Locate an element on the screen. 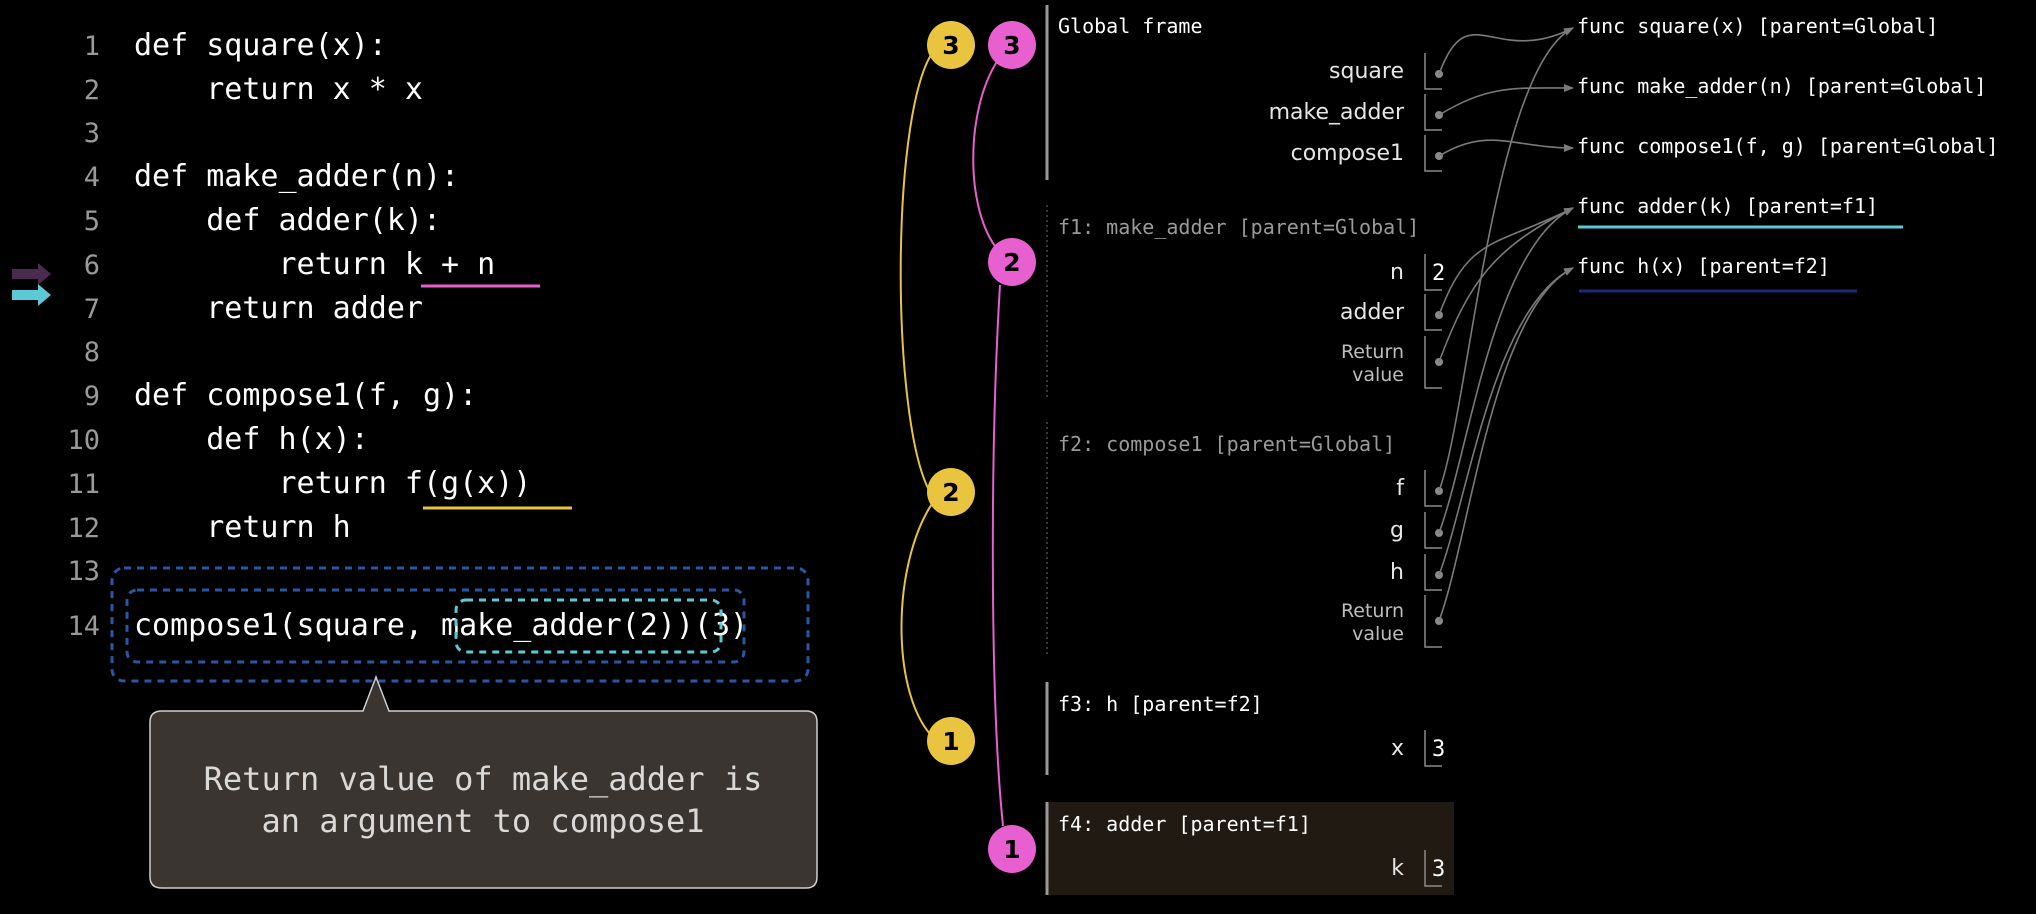 The height and width of the screenshot is (914, 2036). code-text: return x * x is located at coordinates (278, 89).